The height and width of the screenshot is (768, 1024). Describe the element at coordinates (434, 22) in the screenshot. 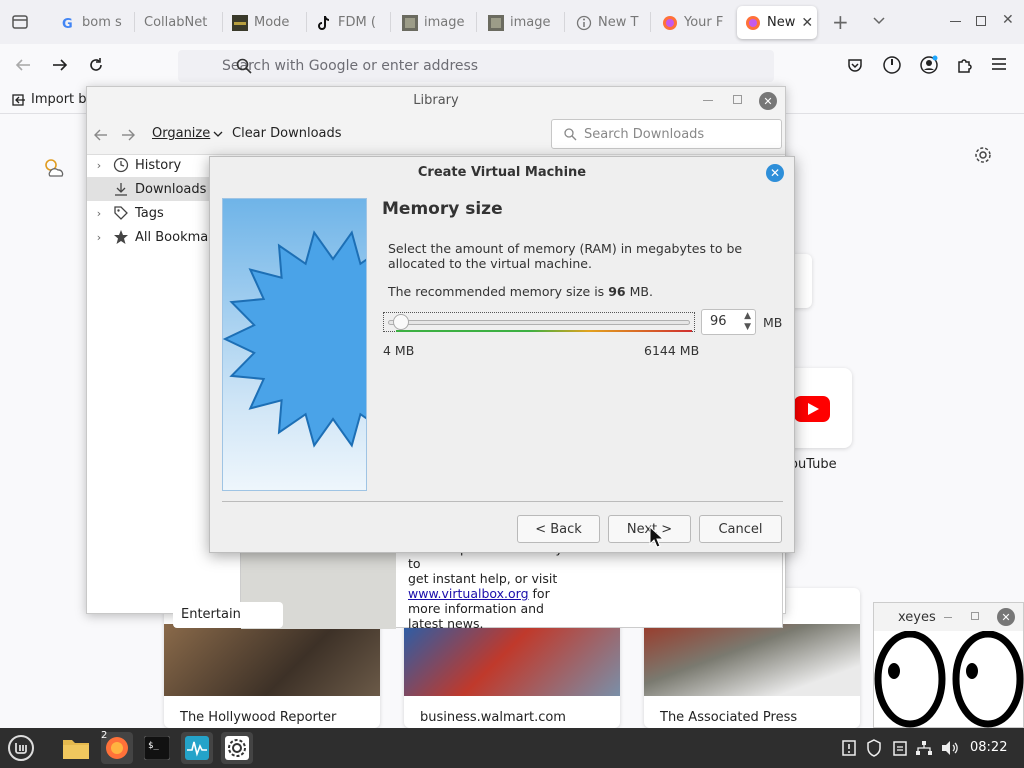

I see `tab-image-1: image` at that location.